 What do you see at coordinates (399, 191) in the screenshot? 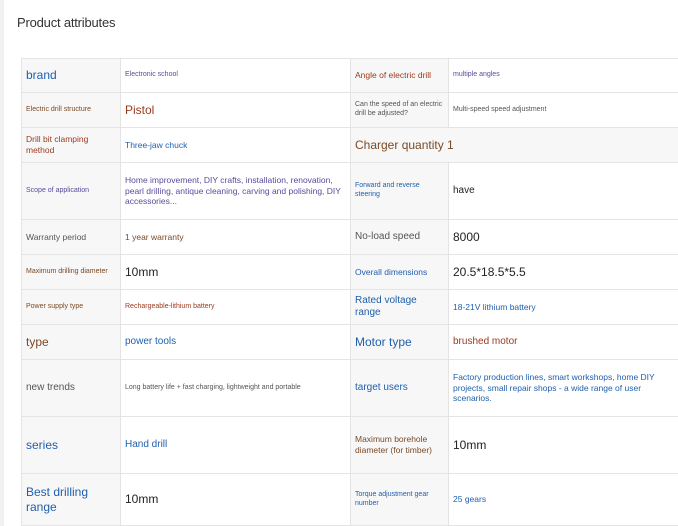
I see `attr-key-steering: Forward and reverse steering` at bounding box center [399, 191].